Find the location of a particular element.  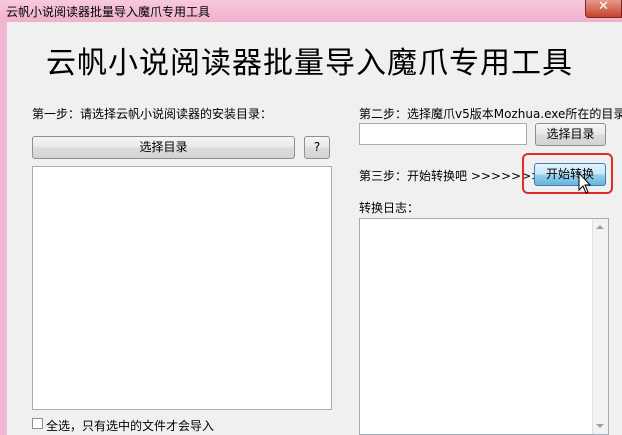

mozhua-path-input is located at coordinates (443, 134).